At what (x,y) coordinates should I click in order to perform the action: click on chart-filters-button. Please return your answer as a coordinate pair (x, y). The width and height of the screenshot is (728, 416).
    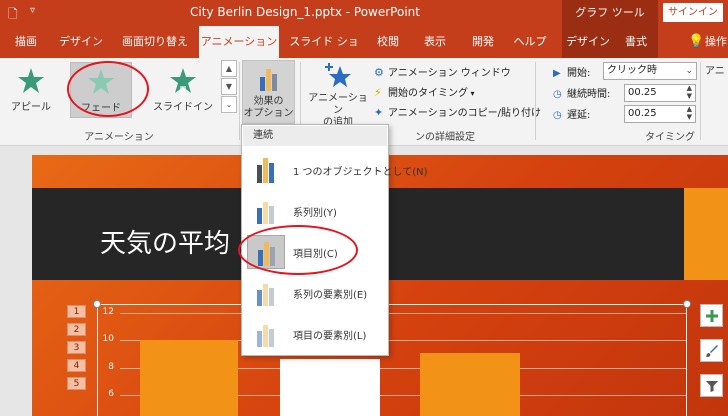
    Looking at the image, I should click on (711, 385).